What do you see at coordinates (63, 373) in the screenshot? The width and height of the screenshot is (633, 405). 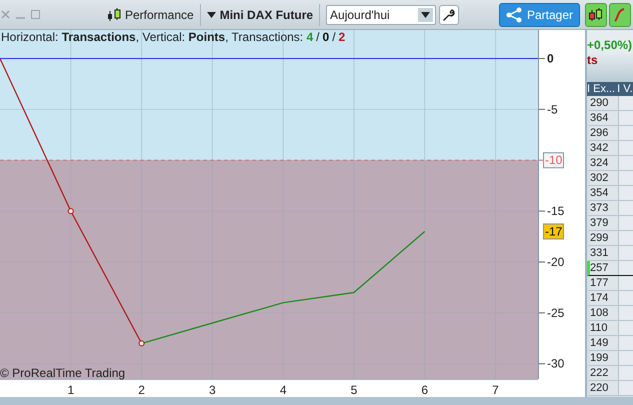 I see `watermark-text: © ProRealTime Trading` at bounding box center [63, 373].